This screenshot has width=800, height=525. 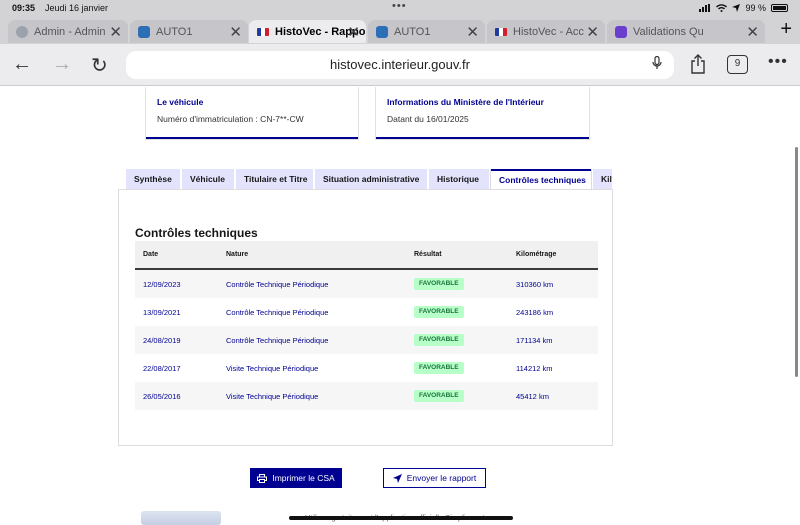 I want to click on tab-count-button: 9, so click(x=737, y=64).